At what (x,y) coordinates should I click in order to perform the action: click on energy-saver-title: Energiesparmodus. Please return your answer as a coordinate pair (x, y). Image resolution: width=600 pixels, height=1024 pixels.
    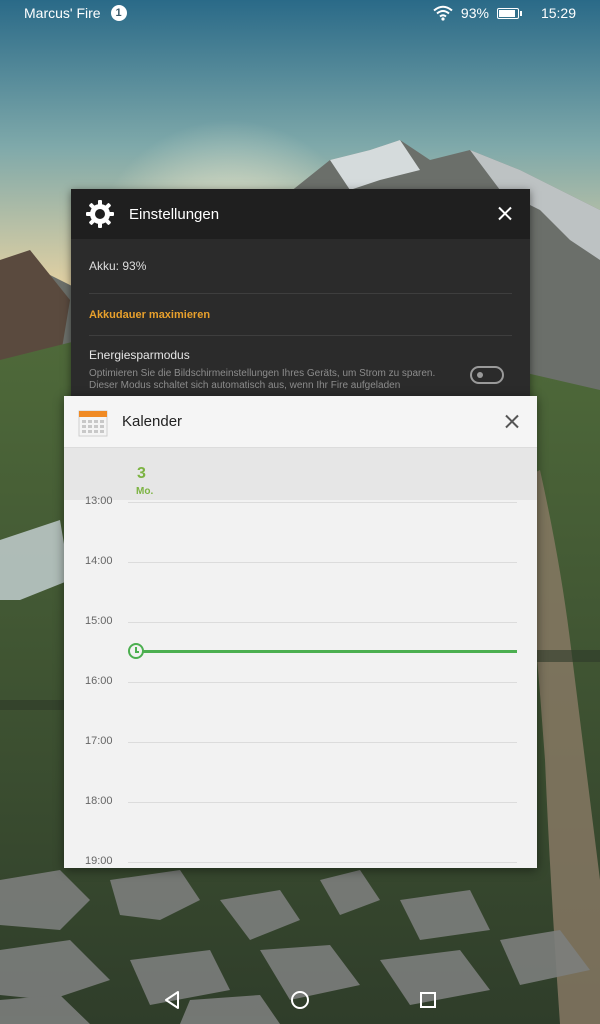
    Looking at the image, I should click on (139, 355).